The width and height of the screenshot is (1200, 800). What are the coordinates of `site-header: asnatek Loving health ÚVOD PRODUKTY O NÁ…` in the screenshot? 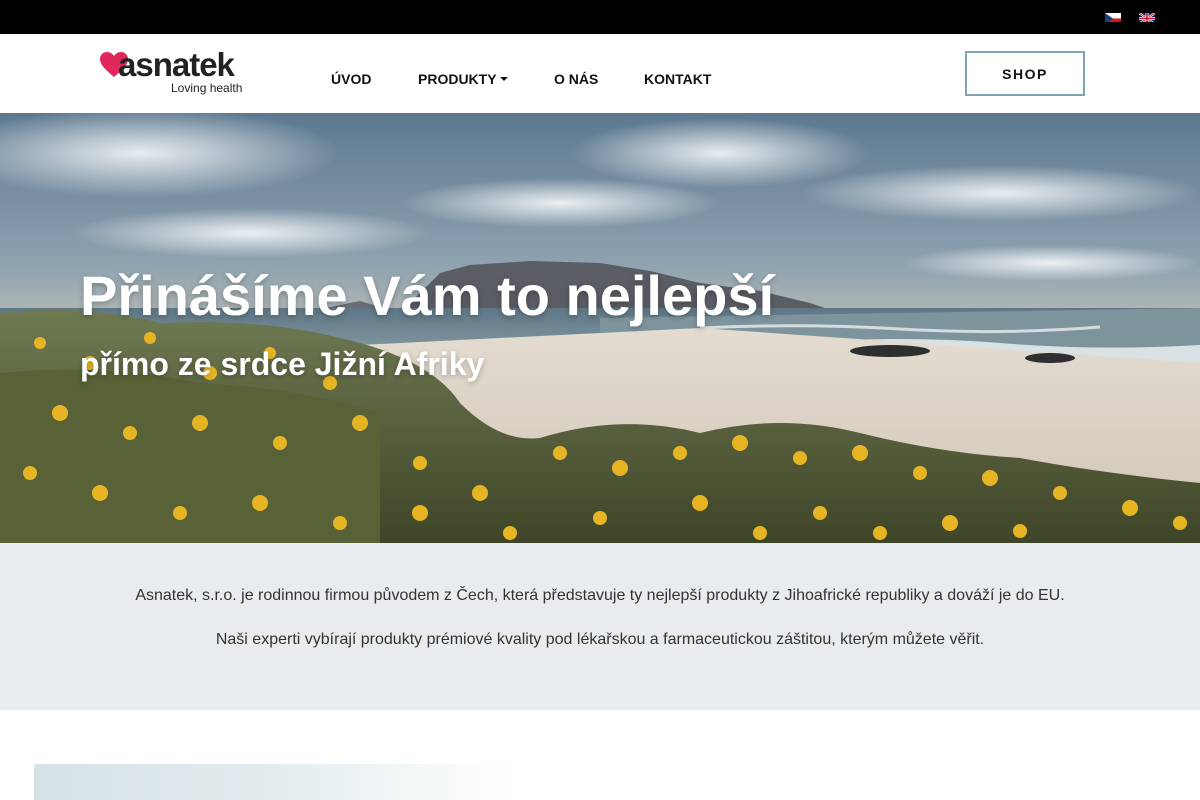 It's located at (600, 73).